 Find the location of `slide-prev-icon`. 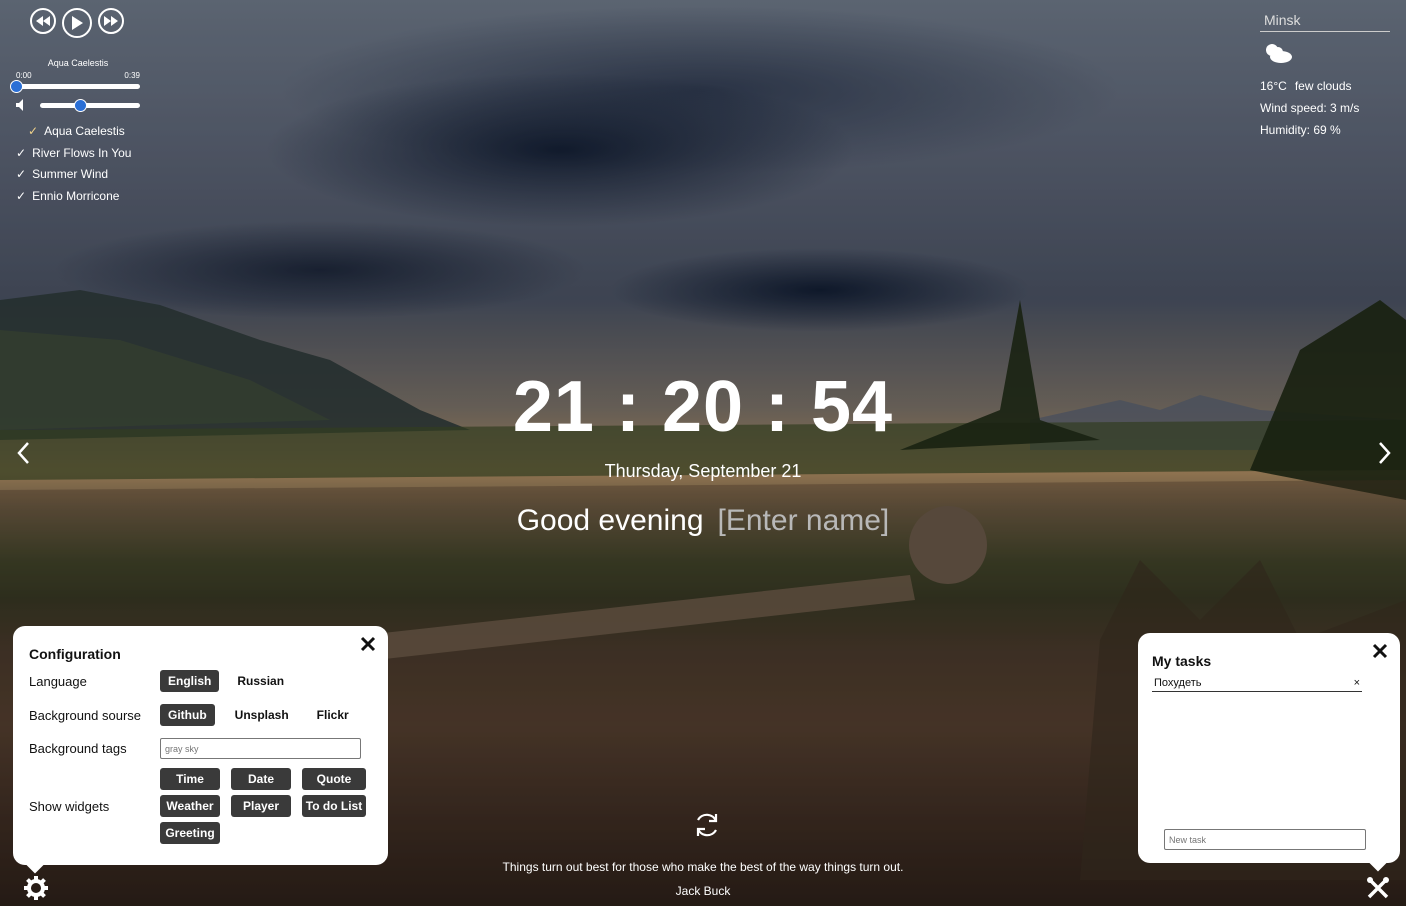

slide-prev-icon is located at coordinates (24, 453).